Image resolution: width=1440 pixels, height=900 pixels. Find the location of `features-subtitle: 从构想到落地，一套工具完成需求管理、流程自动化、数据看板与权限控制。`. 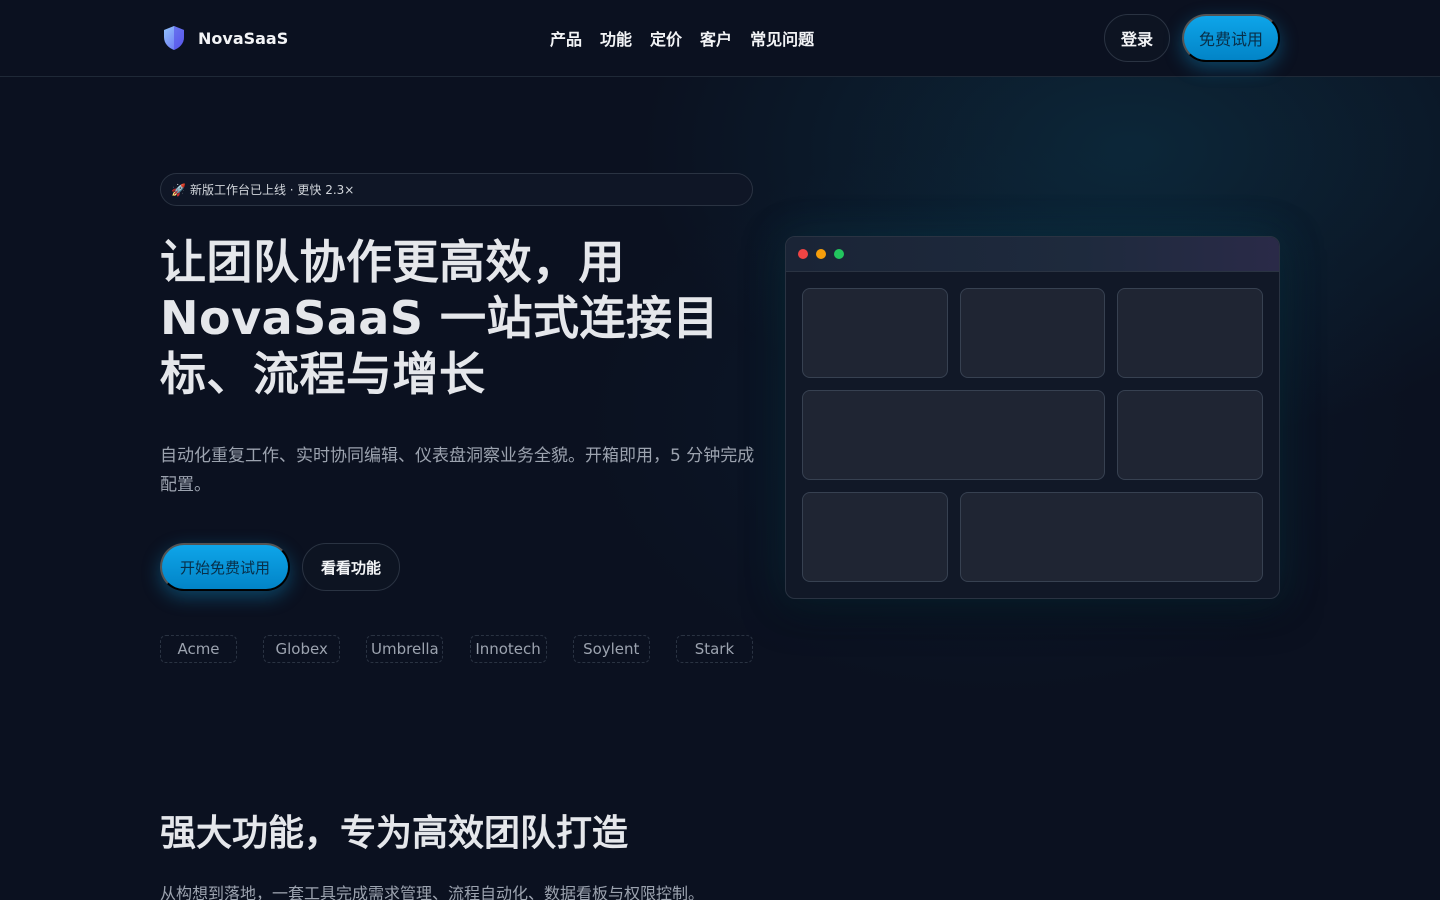

features-subtitle: 从构想到落地，一套工具完成需求管理、流程自动化、数据看板与权限控制。 is located at coordinates (432, 892).